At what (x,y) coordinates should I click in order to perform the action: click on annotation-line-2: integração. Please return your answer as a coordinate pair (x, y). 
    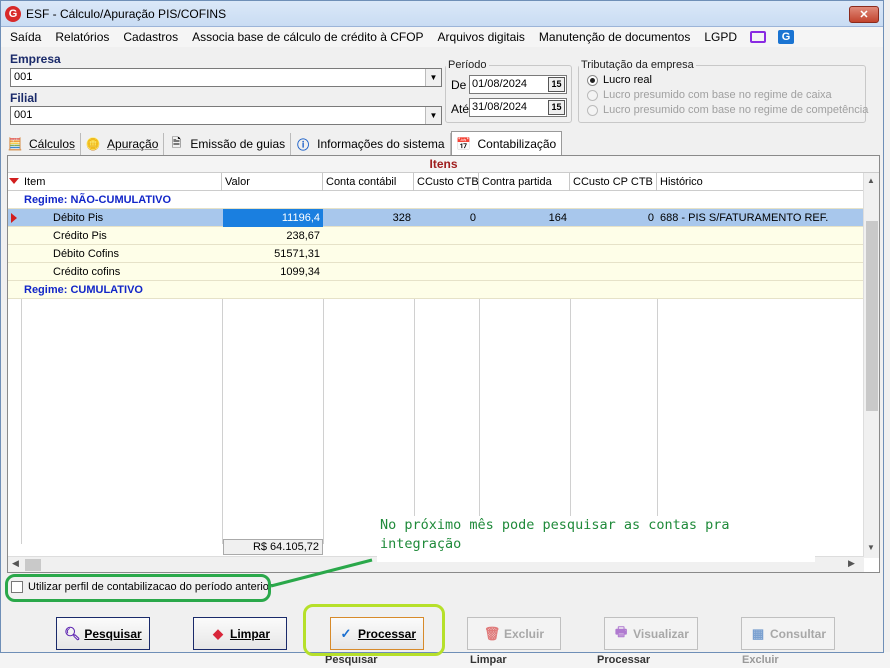
    Looking at the image, I should click on (421, 544).